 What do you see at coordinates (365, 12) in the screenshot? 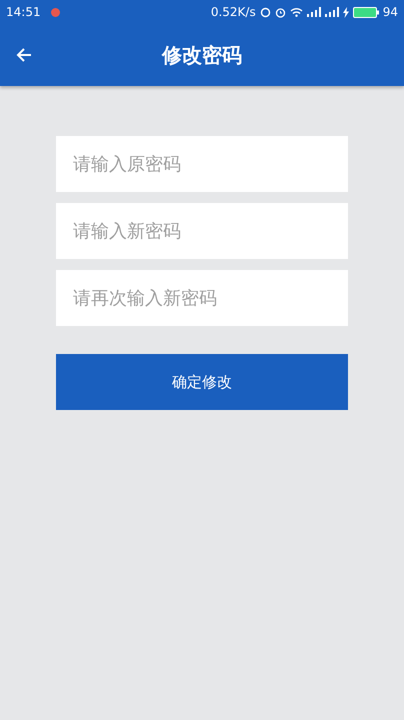
I see `battery-icon` at bounding box center [365, 12].